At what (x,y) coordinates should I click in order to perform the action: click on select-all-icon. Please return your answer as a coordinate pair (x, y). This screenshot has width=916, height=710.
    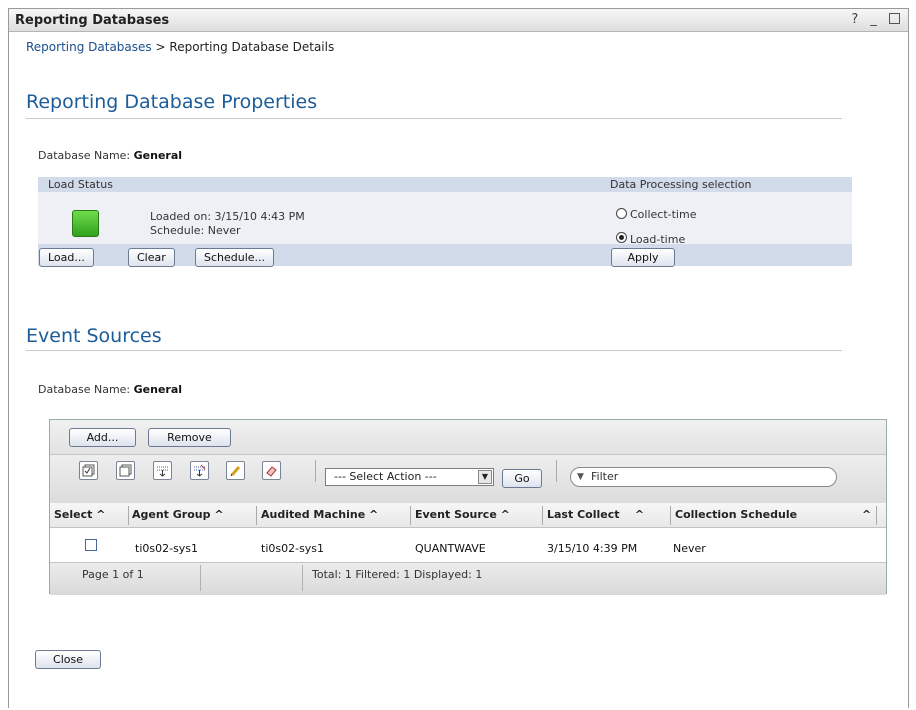
    Looking at the image, I should click on (88, 470).